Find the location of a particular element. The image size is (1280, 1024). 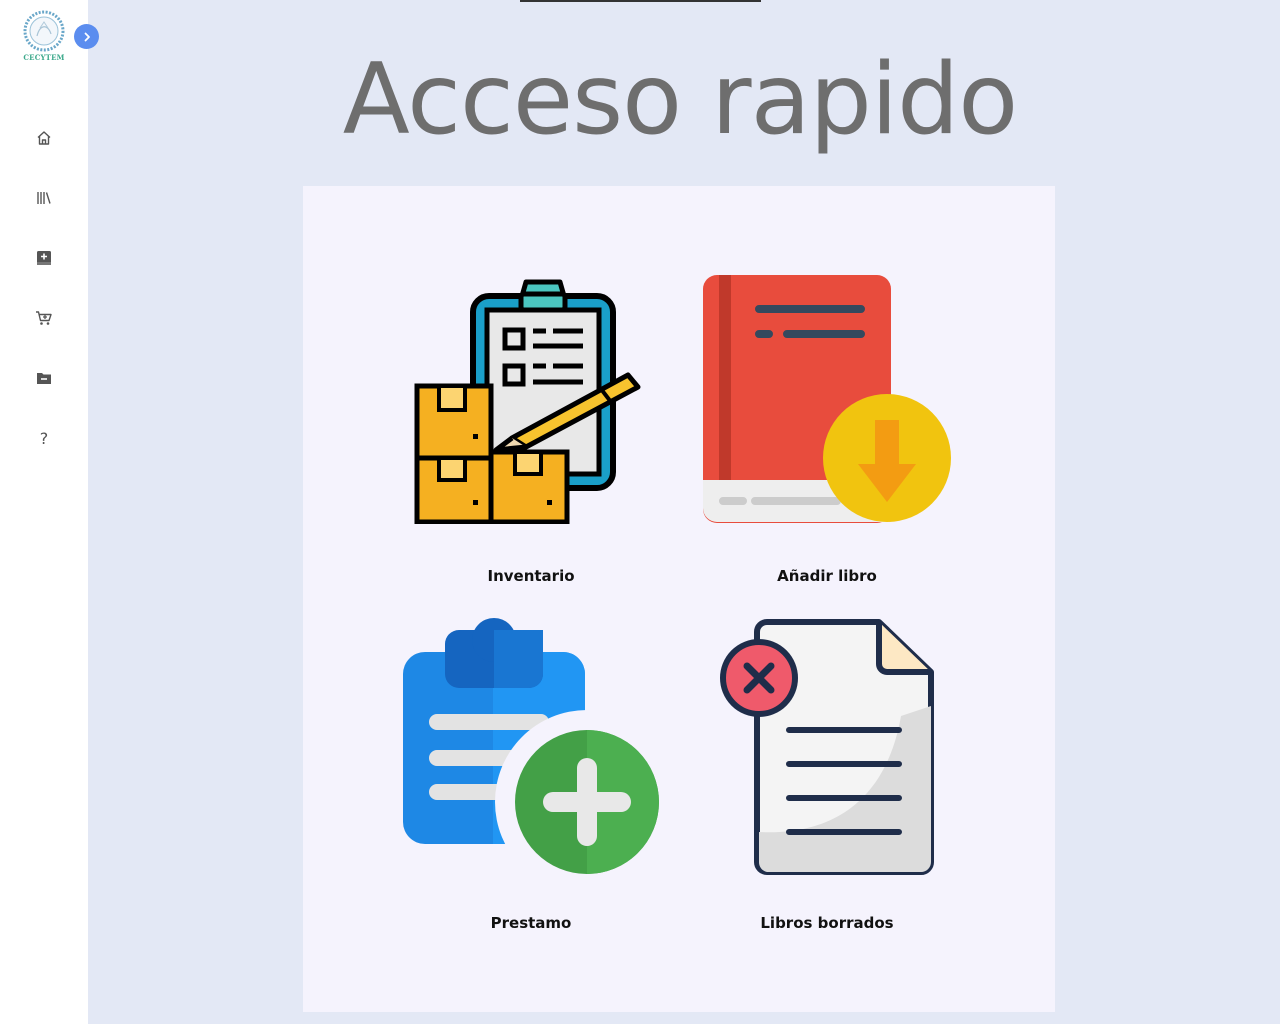

clipboard-plus-icon is located at coordinates (537, 747).